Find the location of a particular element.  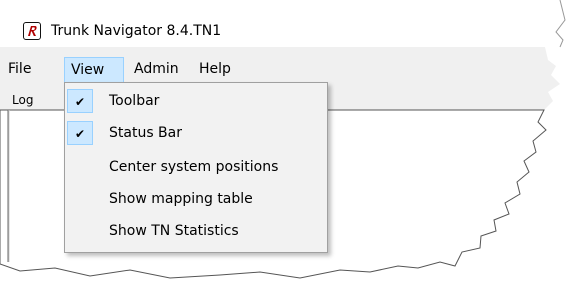

menu-view: View is located at coordinates (94, 70).